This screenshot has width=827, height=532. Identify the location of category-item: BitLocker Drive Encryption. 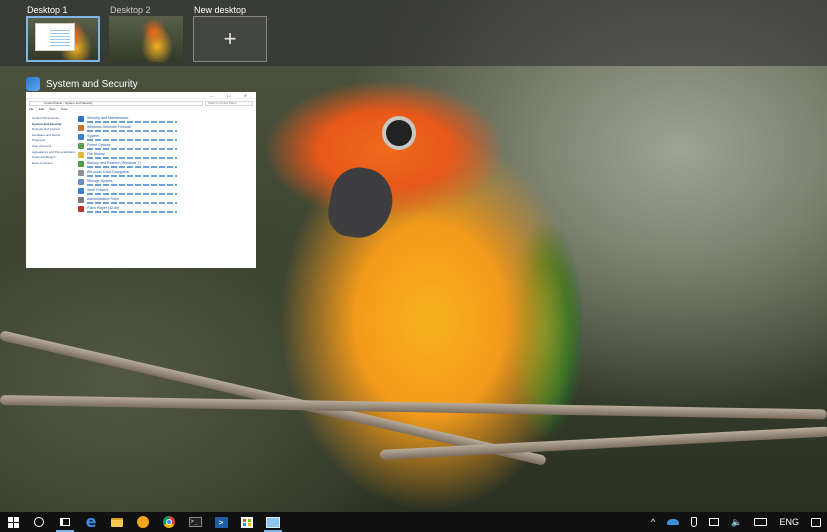
(164, 173).